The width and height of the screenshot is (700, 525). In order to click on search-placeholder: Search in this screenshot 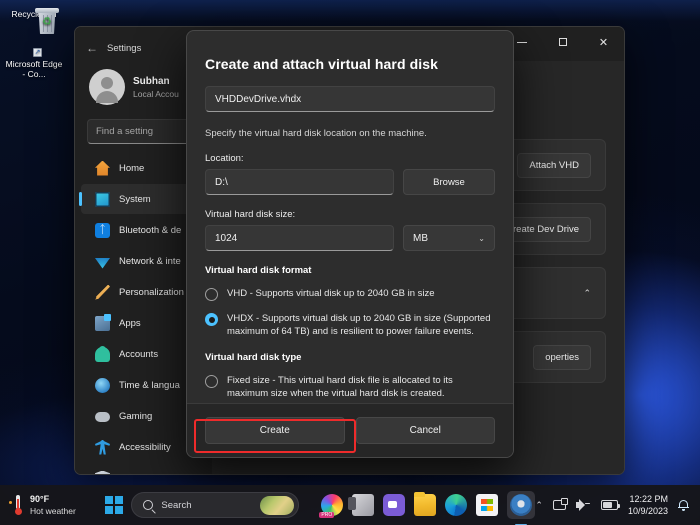, I will do `click(176, 505)`.